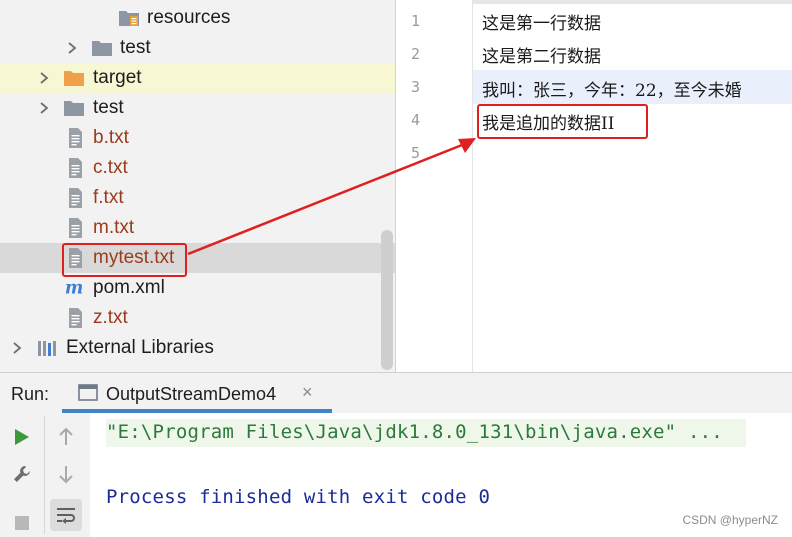 The image size is (792, 537). What do you see at coordinates (396, 393) in the screenshot?
I see `run-panel-header: Run: OutputStreamDemo4 ×` at bounding box center [396, 393].